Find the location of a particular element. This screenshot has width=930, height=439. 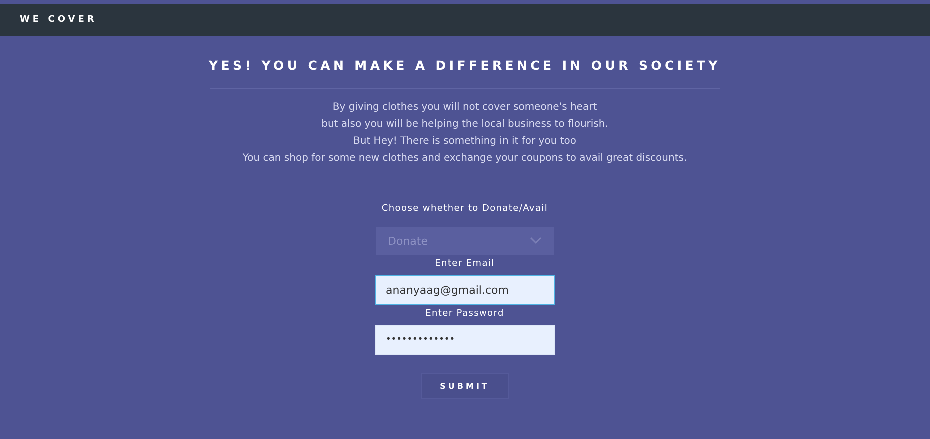

chevron-icon is located at coordinates (536, 241).